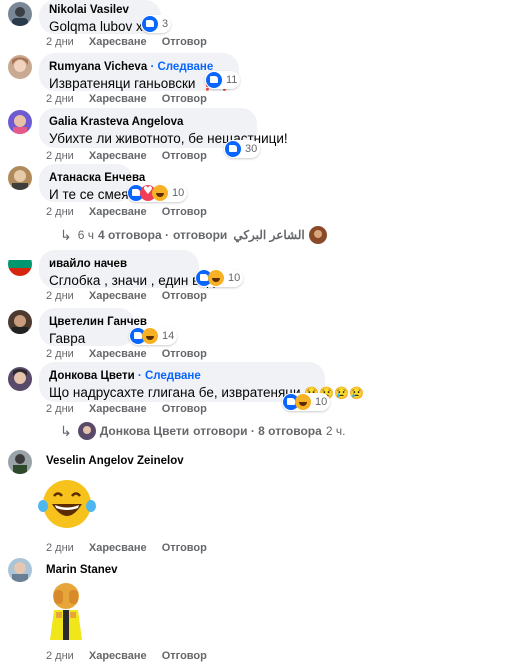  I want to click on comment-author: Донкова Цвети, so click(92, 376).